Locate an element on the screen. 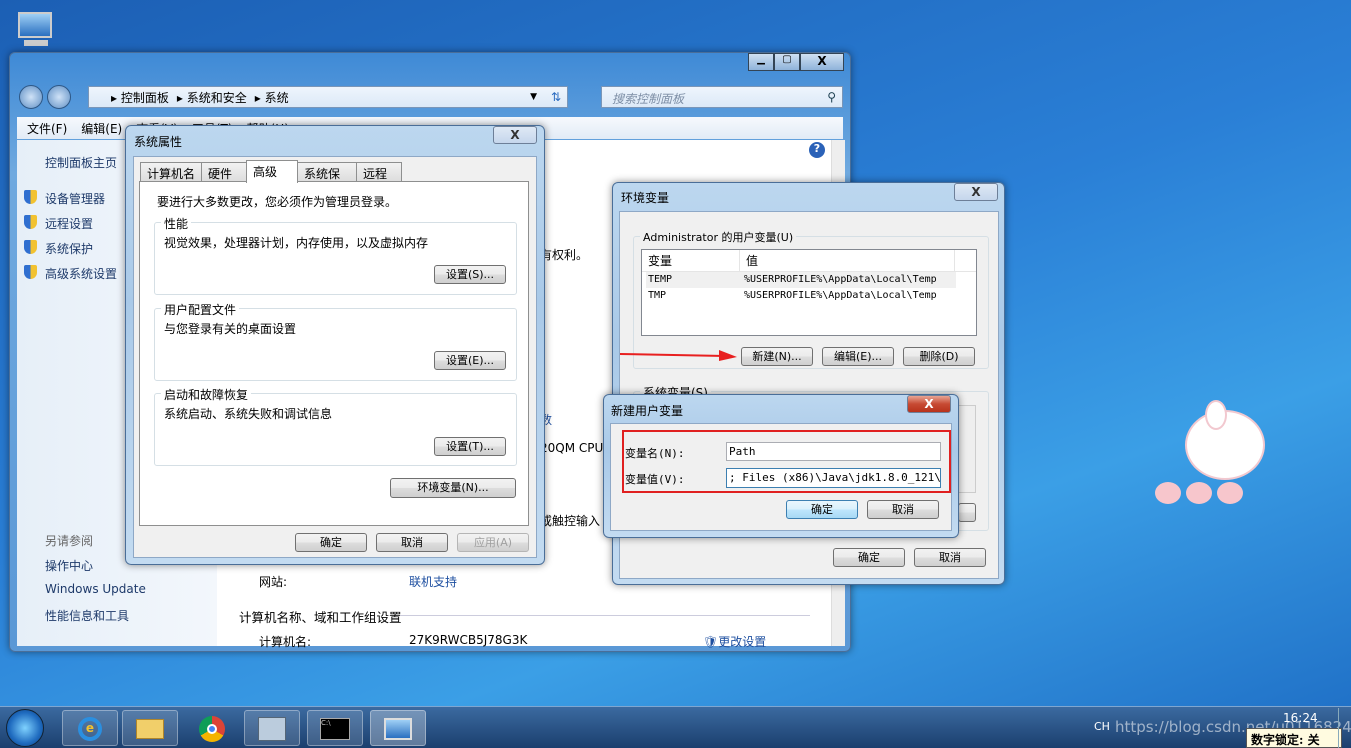 The height and width of the screenshot is (748, 1351). tab-hardware: 硬件 is located at coordinates (224, 172).